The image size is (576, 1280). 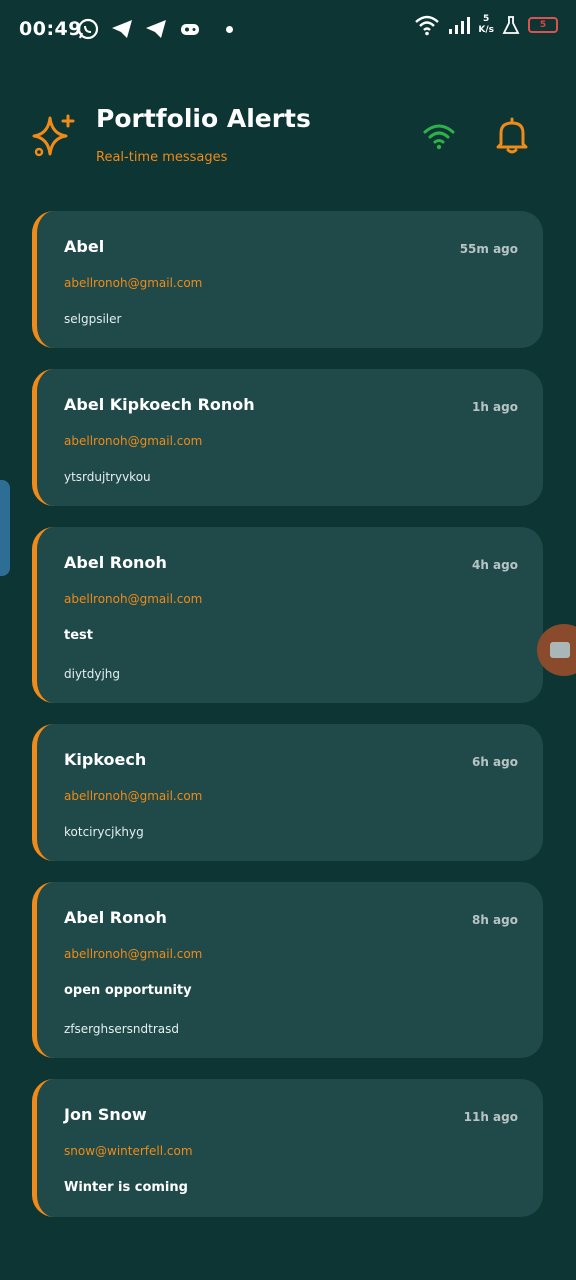 I want to click on network-speed-unit: K/s, so click(x=486, y=30).